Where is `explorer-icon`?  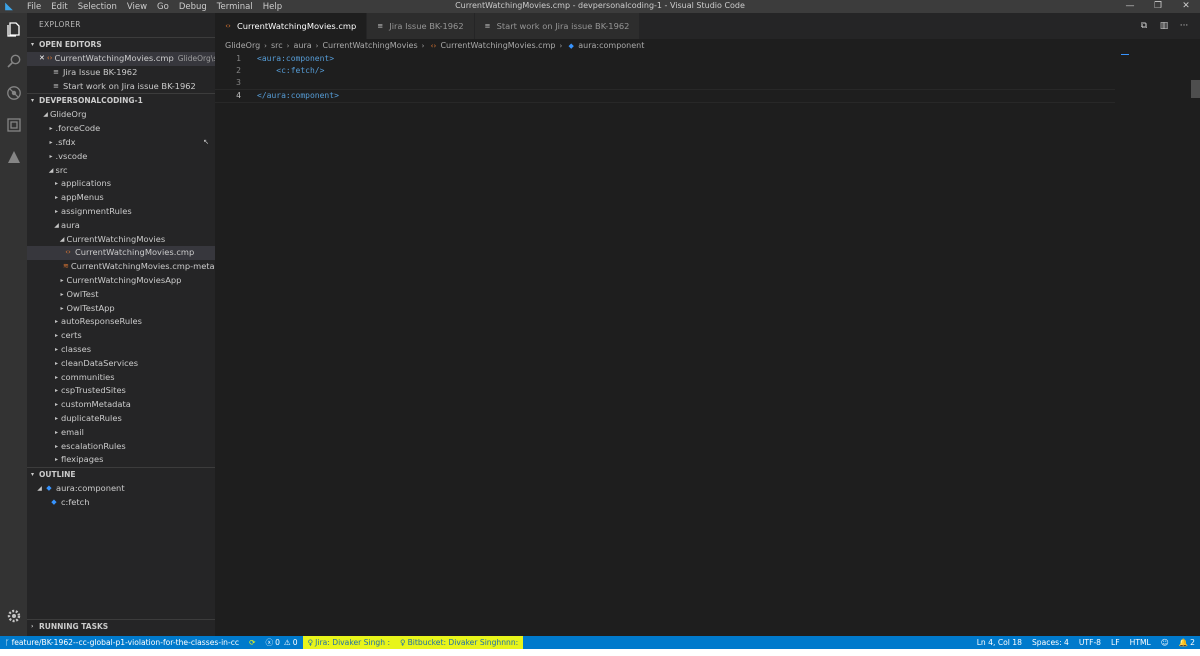 explorer-icon is located at coordinates (13, 29).